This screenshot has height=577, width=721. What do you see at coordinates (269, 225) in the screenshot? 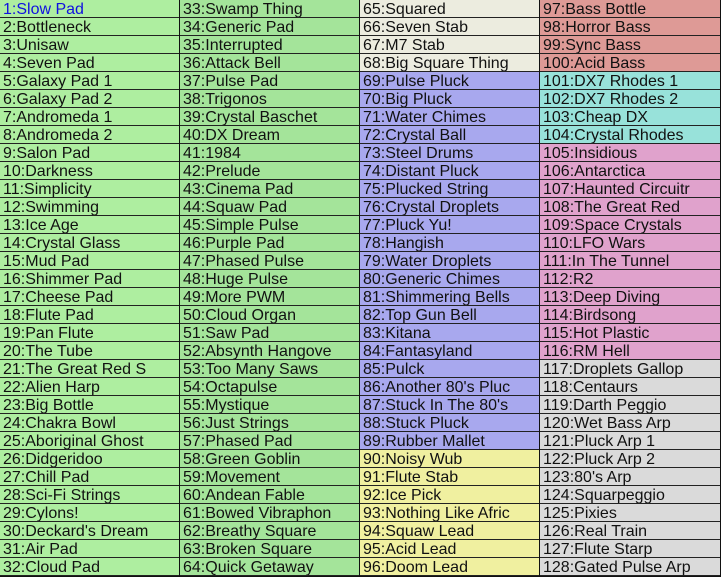
I see `patch-item: 45:Simple Pulse` at bounding box center [269, 225].